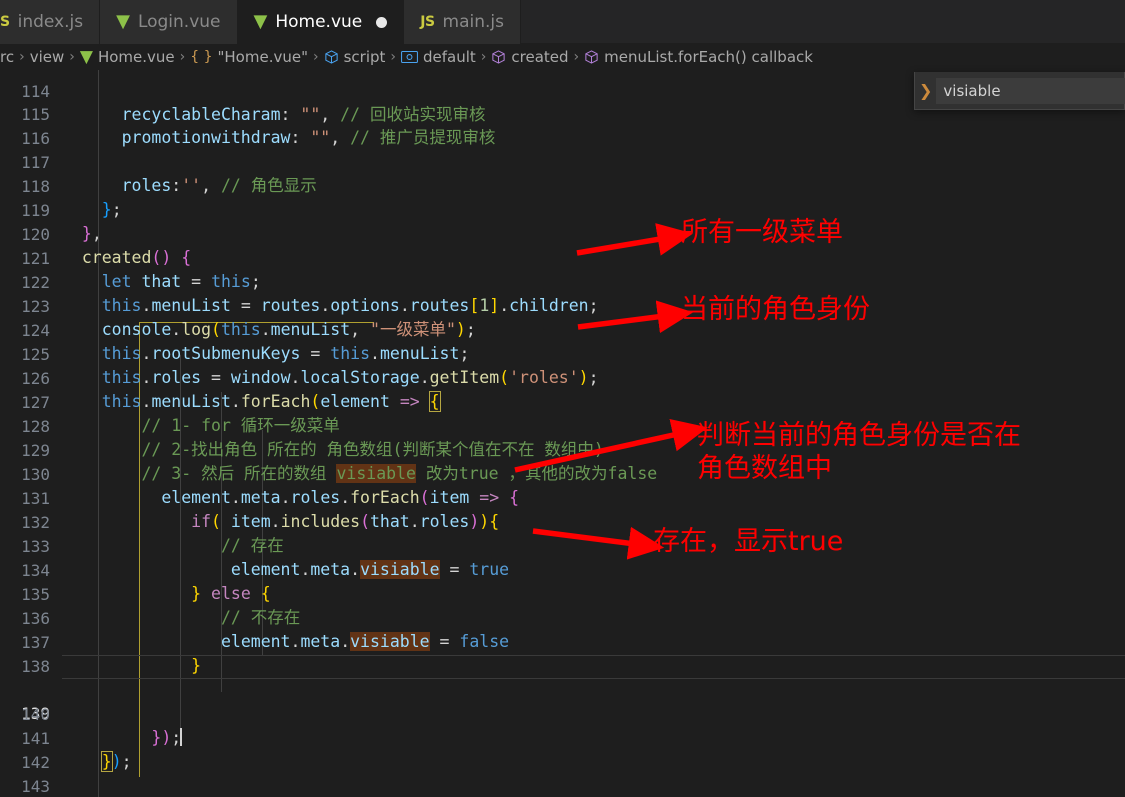 The image size is (1125, 797). I want to click on breadcrumb-item-script: script, so click(355, 57).